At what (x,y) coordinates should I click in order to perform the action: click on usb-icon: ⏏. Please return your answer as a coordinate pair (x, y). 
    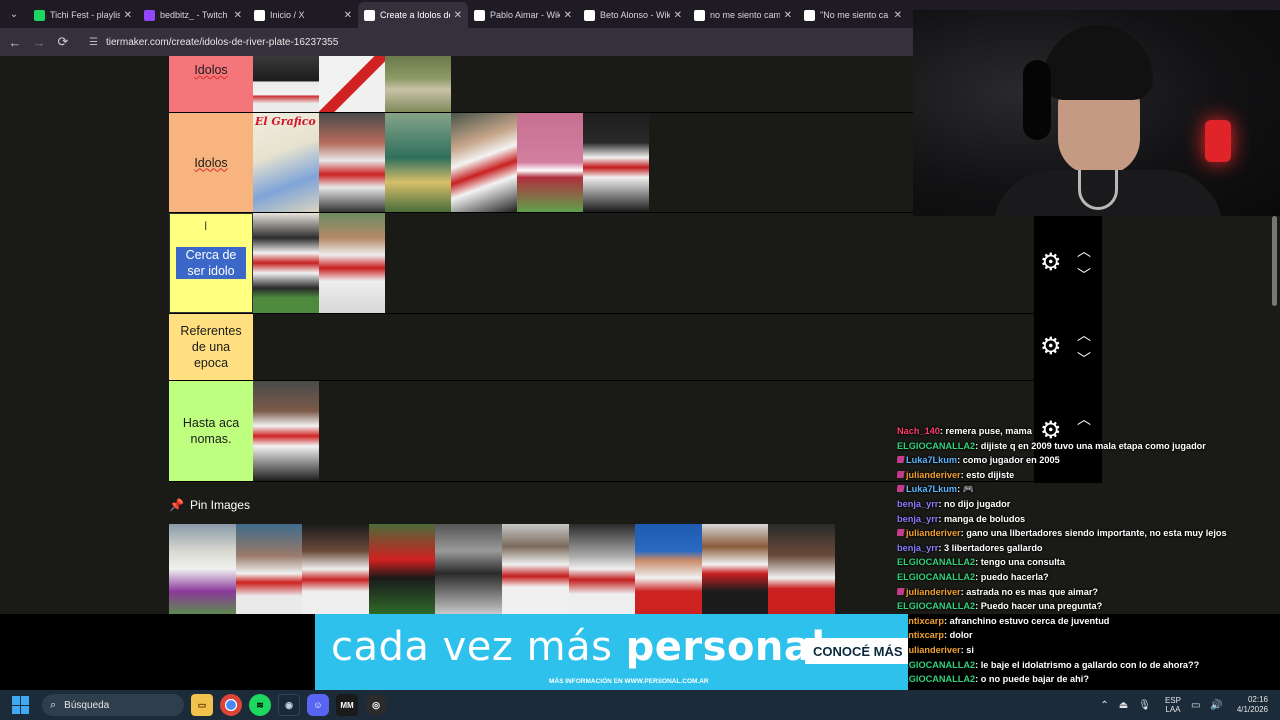
    Looking at the image, I should click on (1123, 705).